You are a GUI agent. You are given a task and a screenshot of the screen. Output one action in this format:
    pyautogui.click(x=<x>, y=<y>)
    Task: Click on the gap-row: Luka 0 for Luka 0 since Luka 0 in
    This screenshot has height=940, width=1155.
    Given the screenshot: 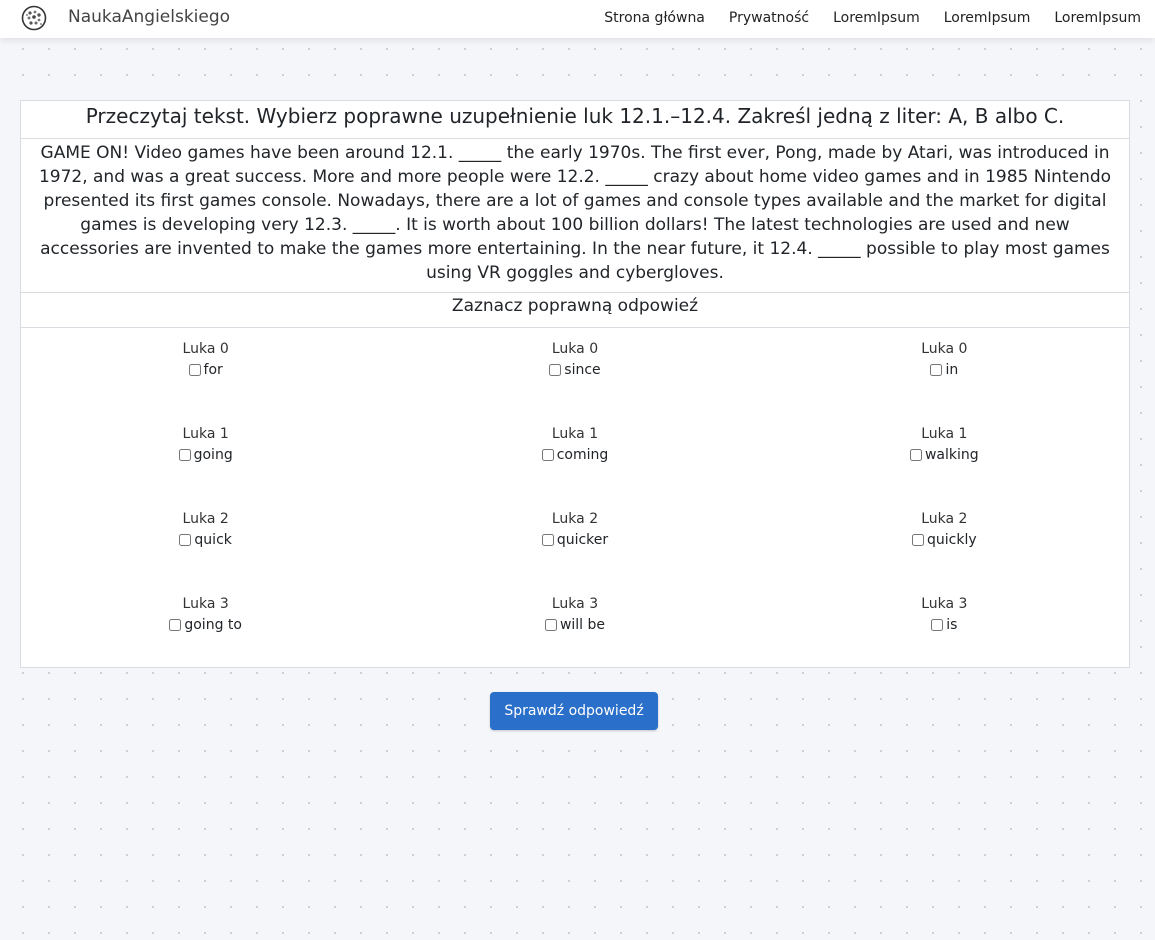 What is the action you would take?
    pyautogui.click(x=575, y=383)
    